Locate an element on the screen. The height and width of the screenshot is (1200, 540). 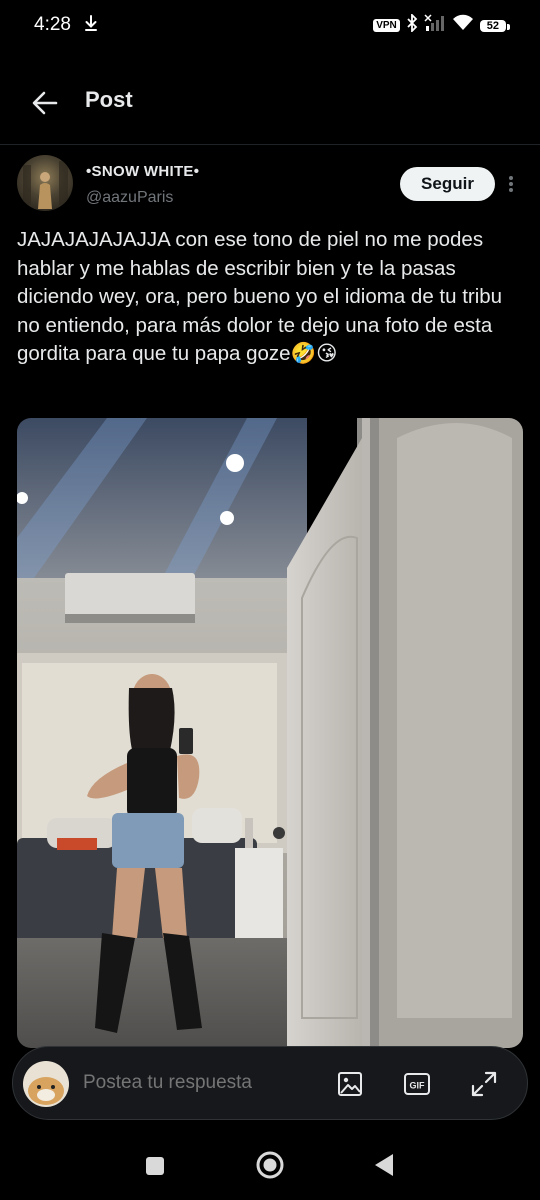
system-nav-bar is located at coordinates (270, 1165).